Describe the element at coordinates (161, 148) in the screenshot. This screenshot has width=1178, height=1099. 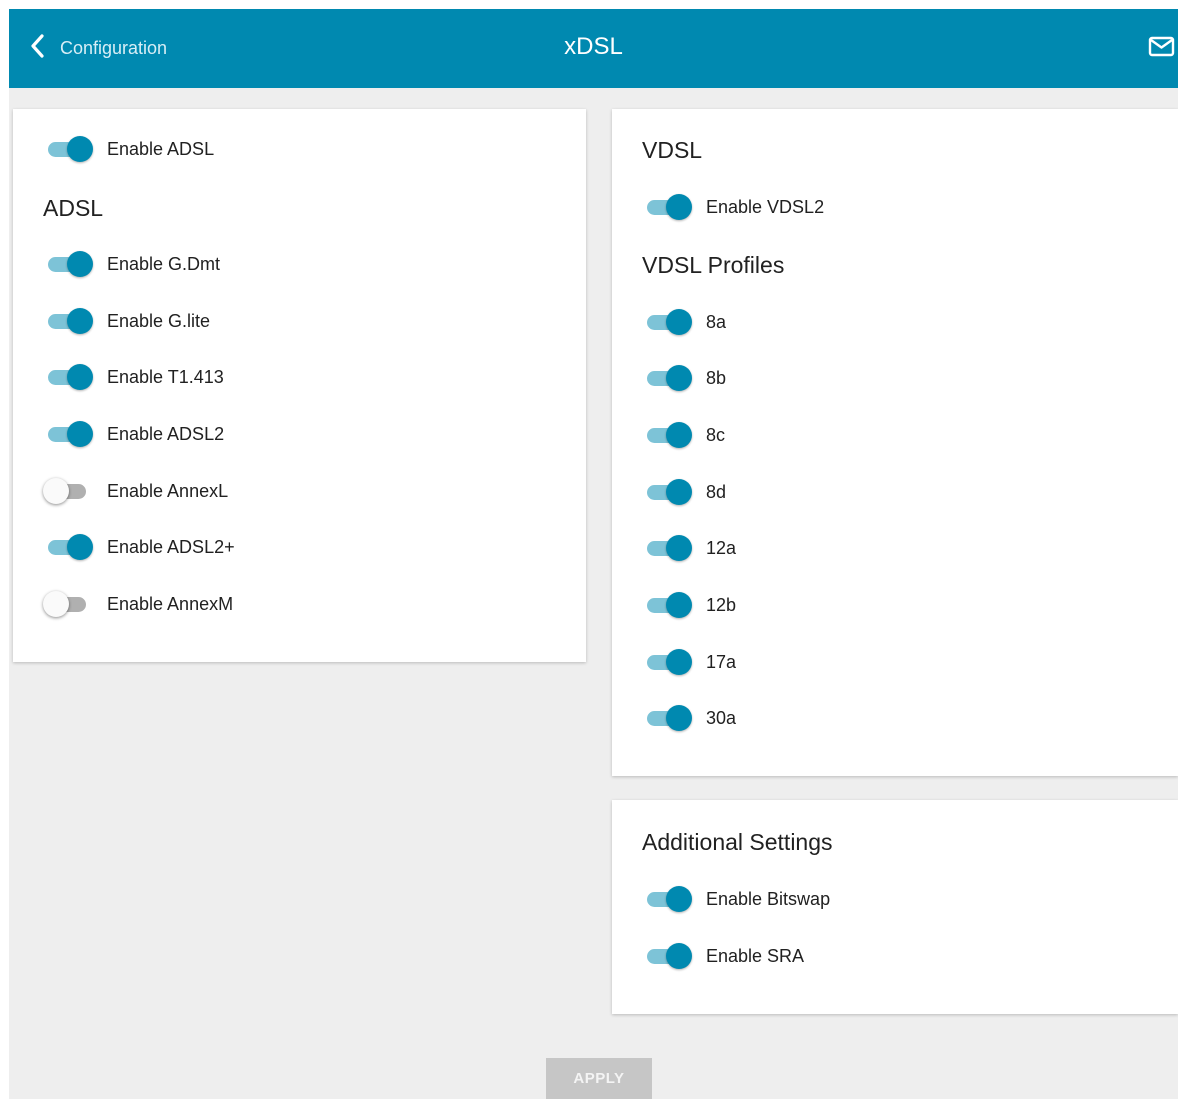
I see `toggle-label: Enable ADSL` at that location.